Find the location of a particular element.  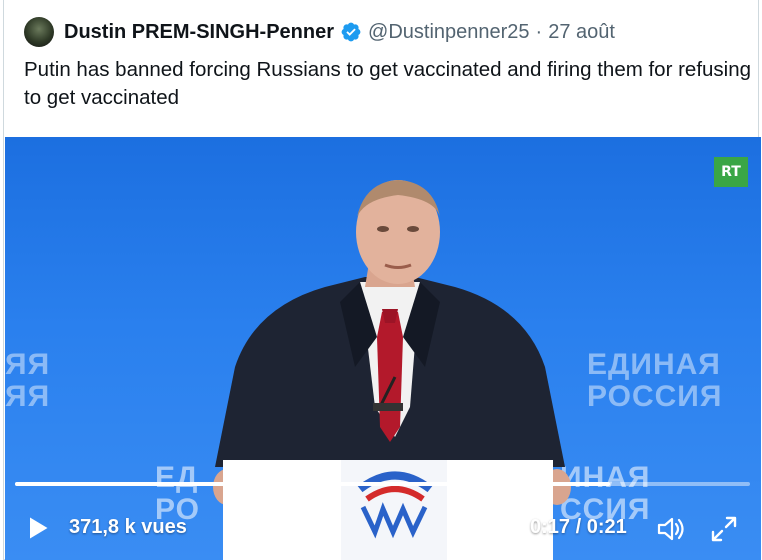

fullscreen-icon is located at coordinates (724, 529).